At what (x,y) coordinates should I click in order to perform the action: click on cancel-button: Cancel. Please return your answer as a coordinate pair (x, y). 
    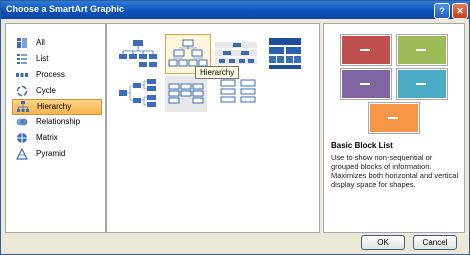
    Looking at the image, I should click on (435, 242).